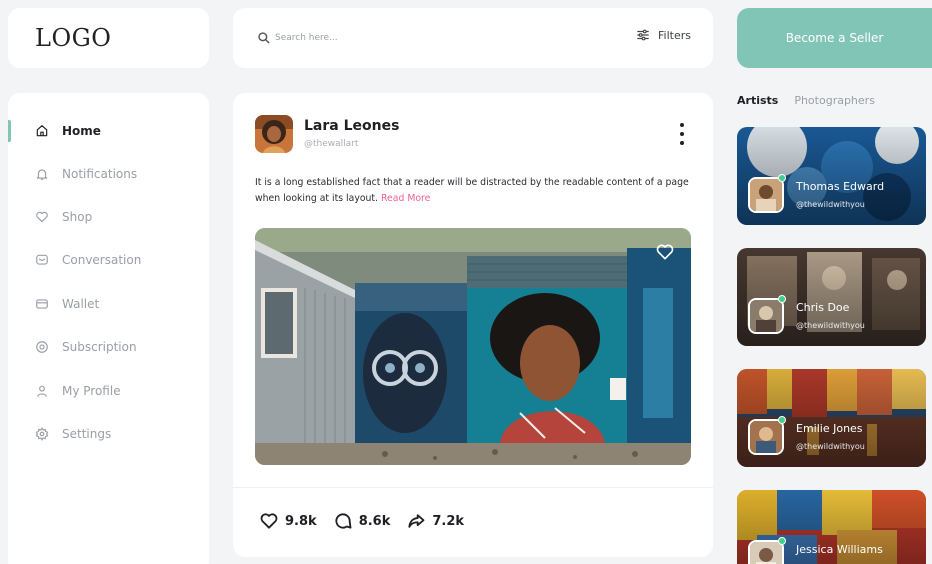 The image size is (932, 564). Describe the element at coordinates (425, 38) in the screenshot. I see `search-input` at that location.